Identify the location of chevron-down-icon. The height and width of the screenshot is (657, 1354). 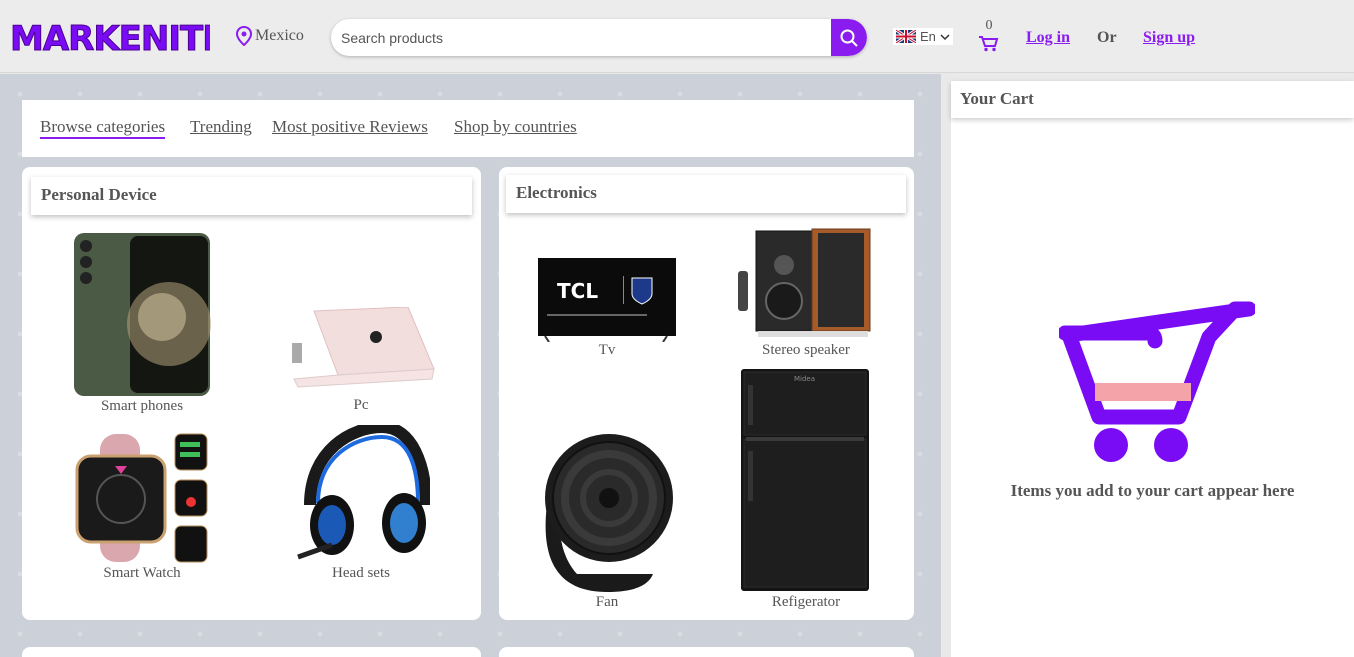
(945, 36).